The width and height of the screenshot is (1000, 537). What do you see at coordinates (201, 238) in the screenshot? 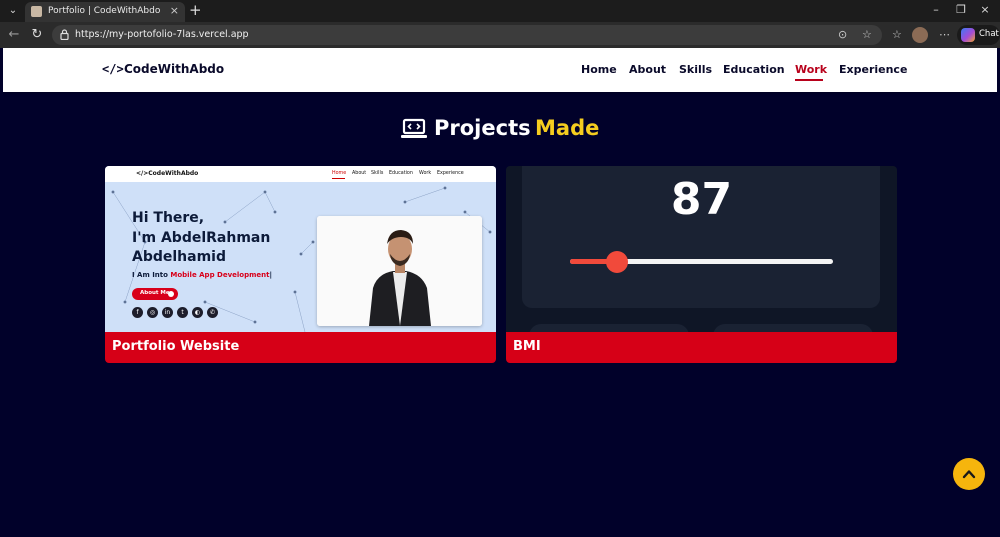
I see `preview-hero-line-2: I'm AbdelRahman` at bounding box center [201, 238].